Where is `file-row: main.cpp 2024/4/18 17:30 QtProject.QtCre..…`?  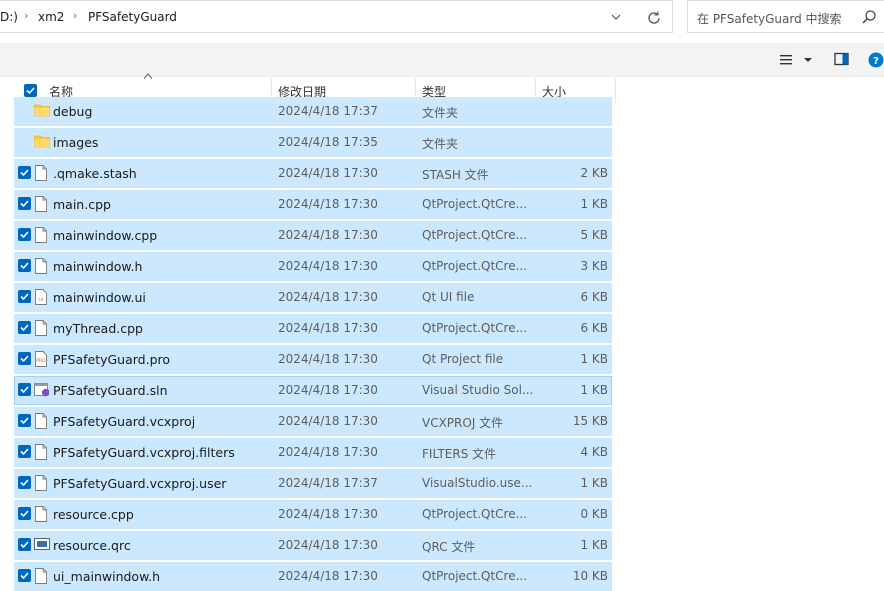 file-row: main.cpp 2024/4/18 17:30 QtProject.QtCre..… is located at coordinates (313, 204).